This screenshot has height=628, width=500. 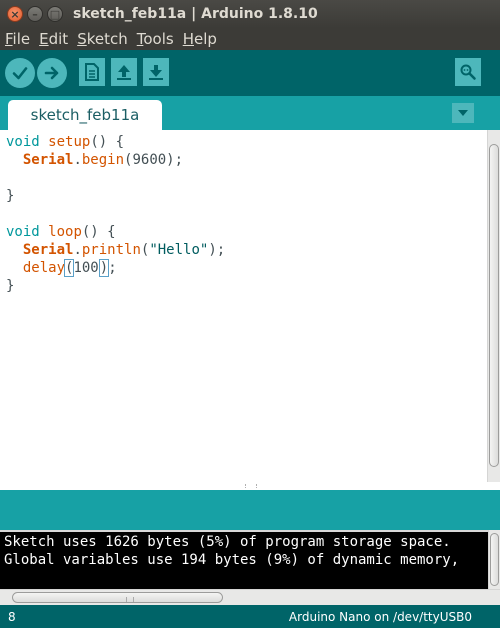 What do you see at coordinates (35, 14) in the screenshot?
I see `minimize-window-button: –` at bounding box center [35, 14].